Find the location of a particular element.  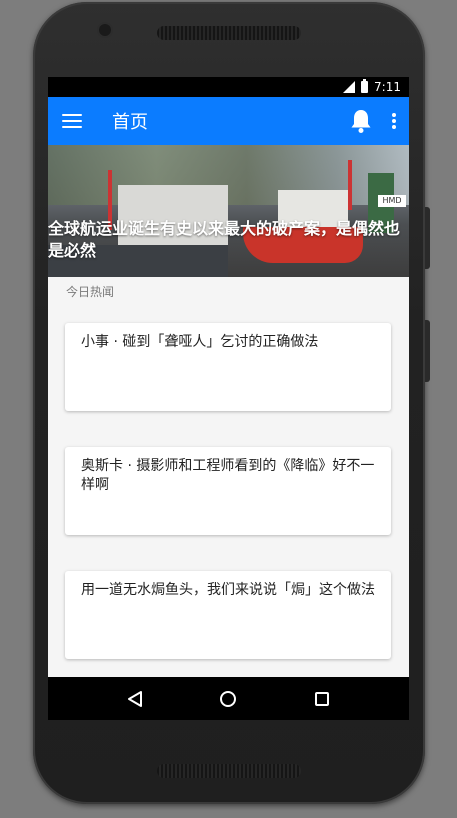

volume-button is located at coordinates (427, 238).